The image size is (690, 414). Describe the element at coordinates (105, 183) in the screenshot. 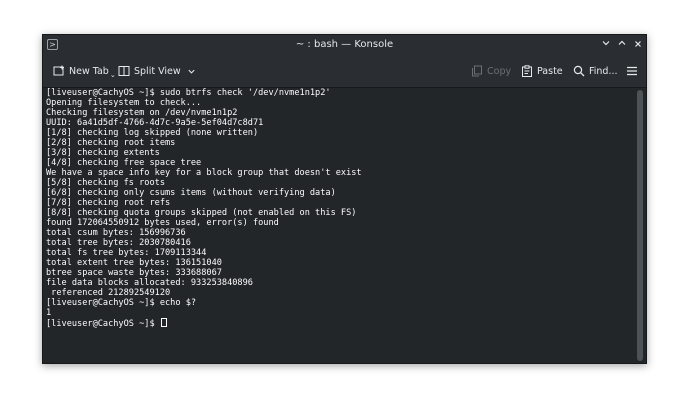

I see `terminal-line: [5/8] checking fs roots` at that location.